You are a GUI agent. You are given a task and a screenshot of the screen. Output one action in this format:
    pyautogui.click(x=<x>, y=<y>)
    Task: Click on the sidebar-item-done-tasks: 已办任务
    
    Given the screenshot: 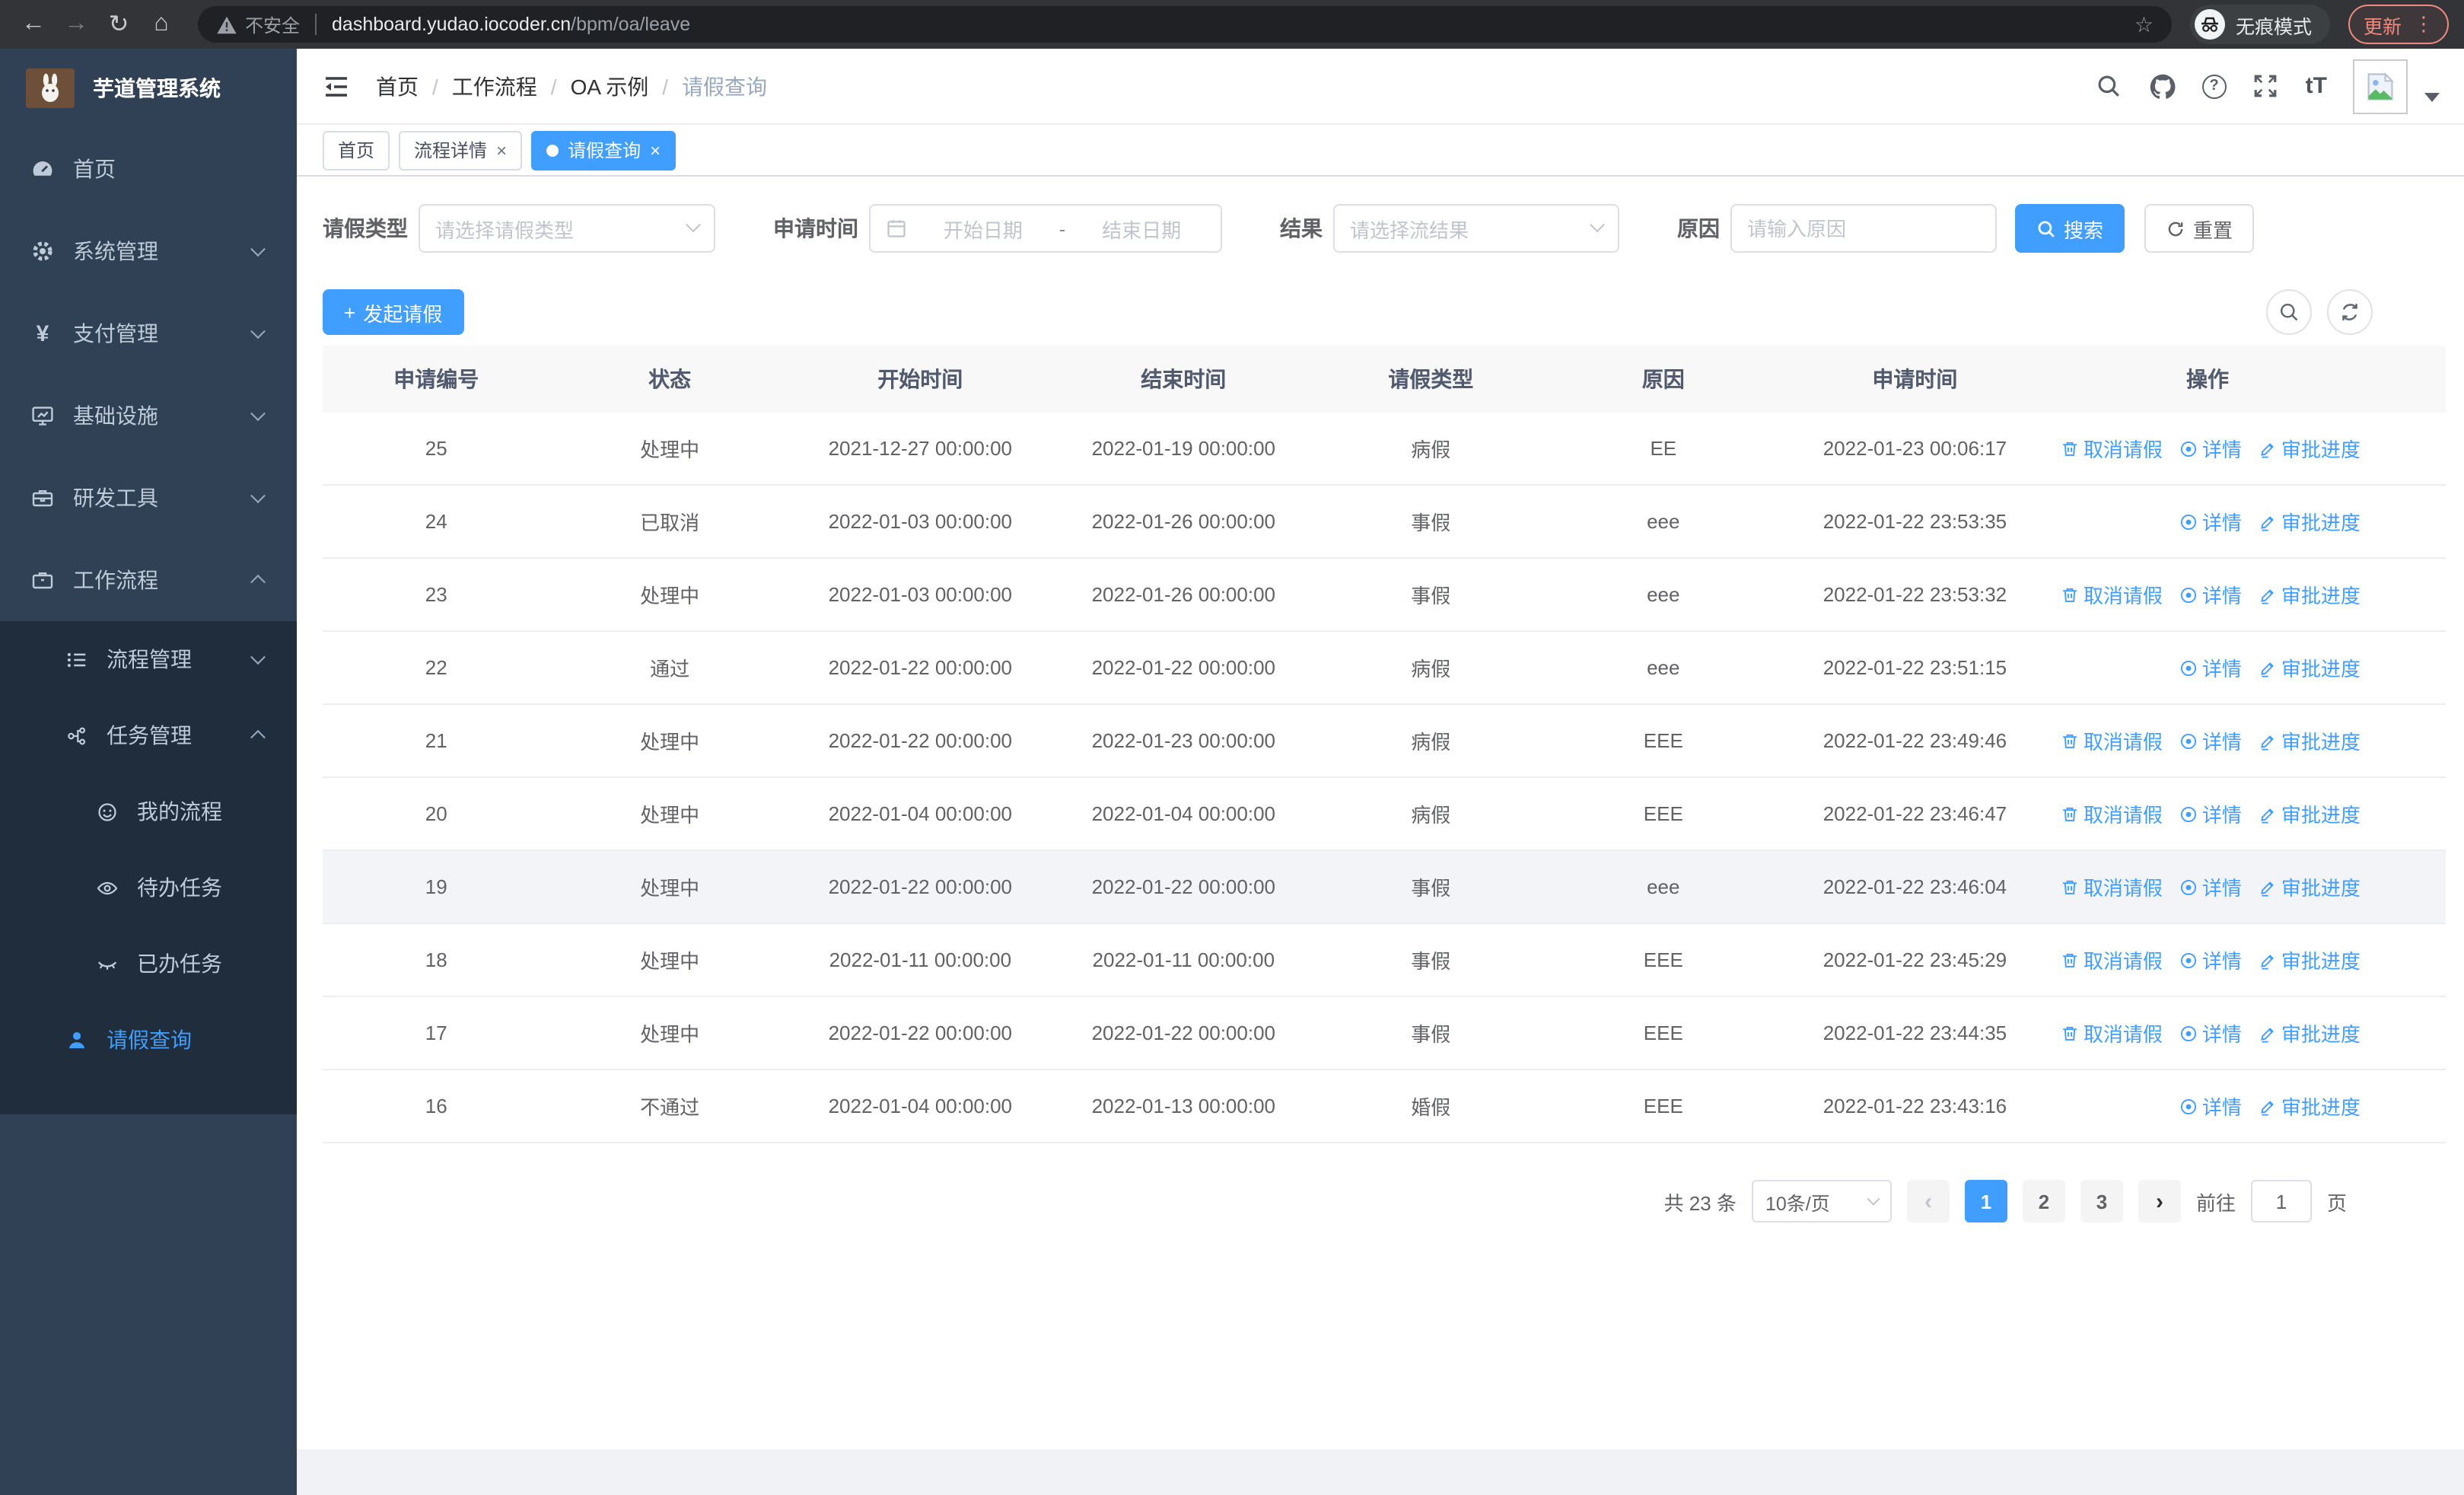 What is the action you would take?
    pyautogui.click(x=148, y=964)
    